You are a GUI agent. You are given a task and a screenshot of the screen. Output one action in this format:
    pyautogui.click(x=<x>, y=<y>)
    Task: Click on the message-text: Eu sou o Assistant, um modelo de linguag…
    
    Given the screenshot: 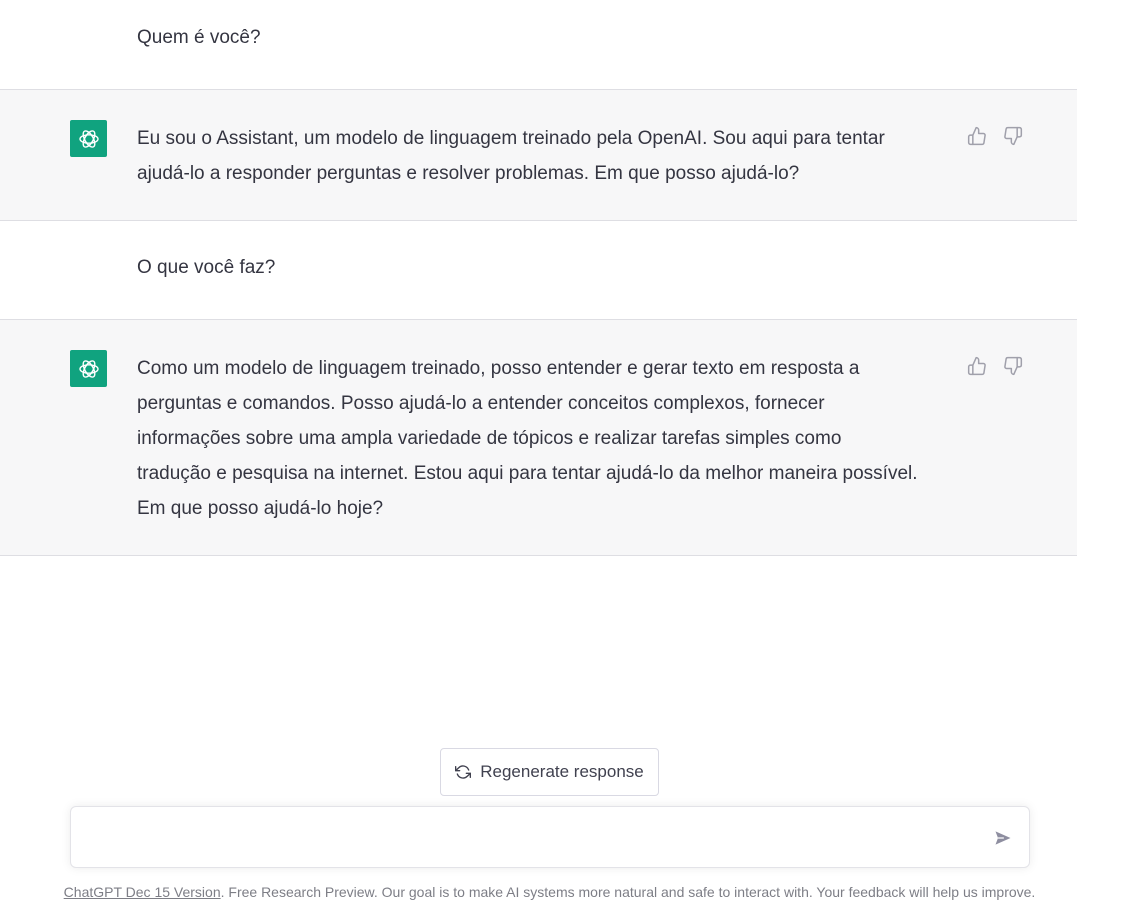 What is the action you would take?
    pyautogui.click(x=547, y=156)
    